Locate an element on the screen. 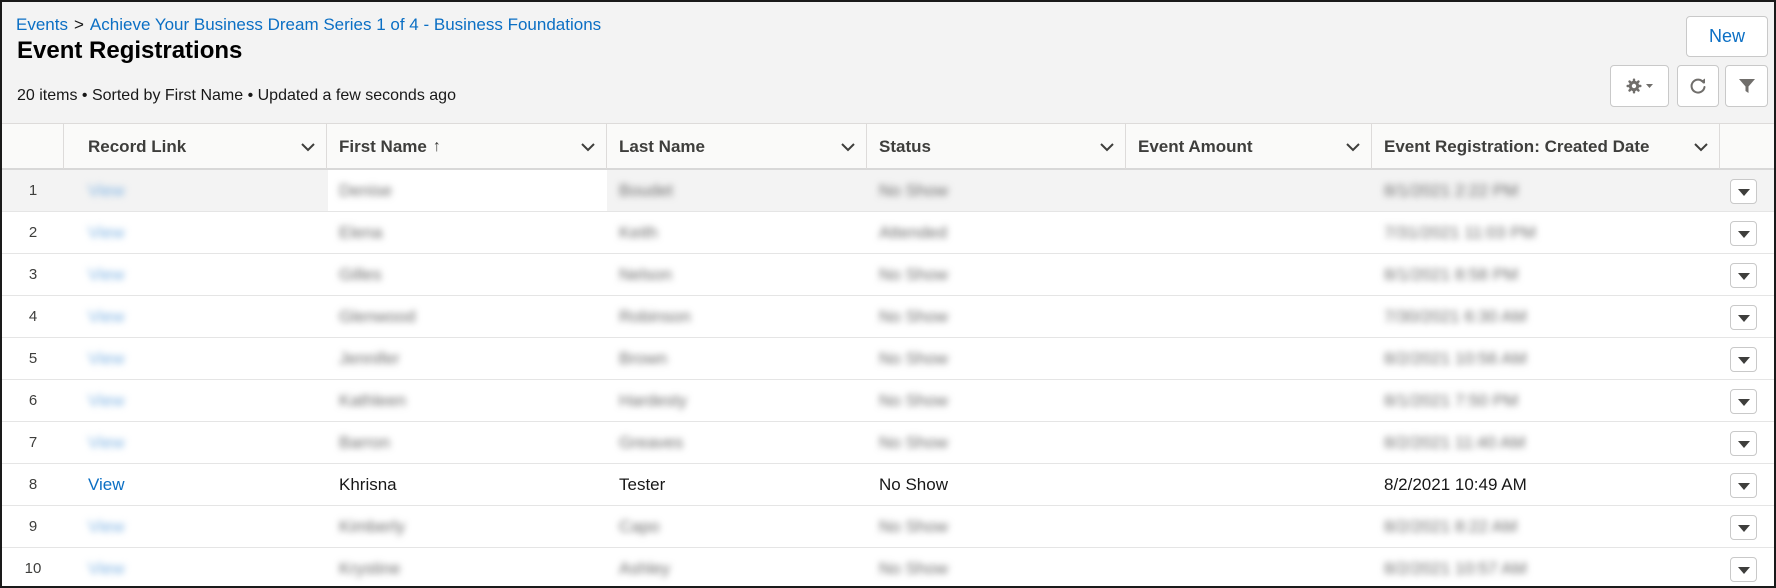  column-header-created-date: Event Registration: Created Date is located at coordinates (1546, 146).